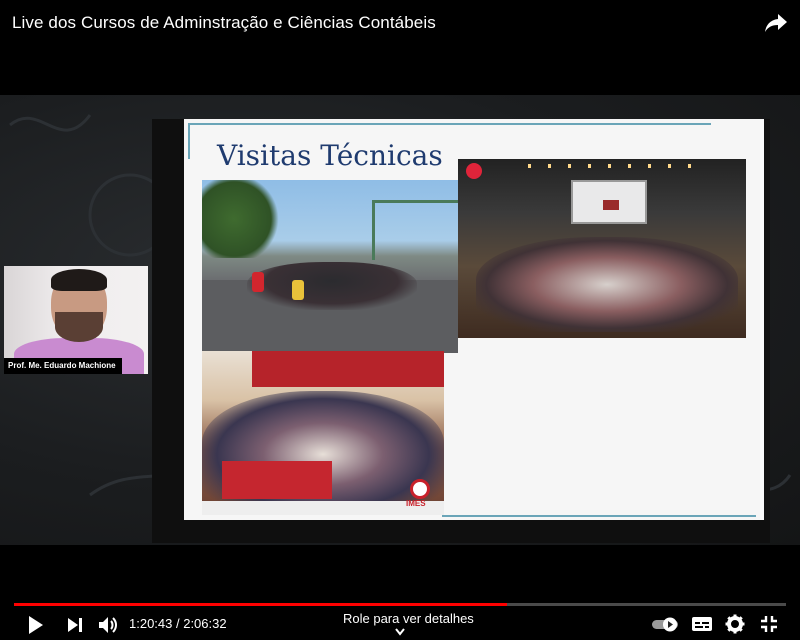 This screenshot has height=640, width=800. I want to click on presenter-hair, so click(79, 280).